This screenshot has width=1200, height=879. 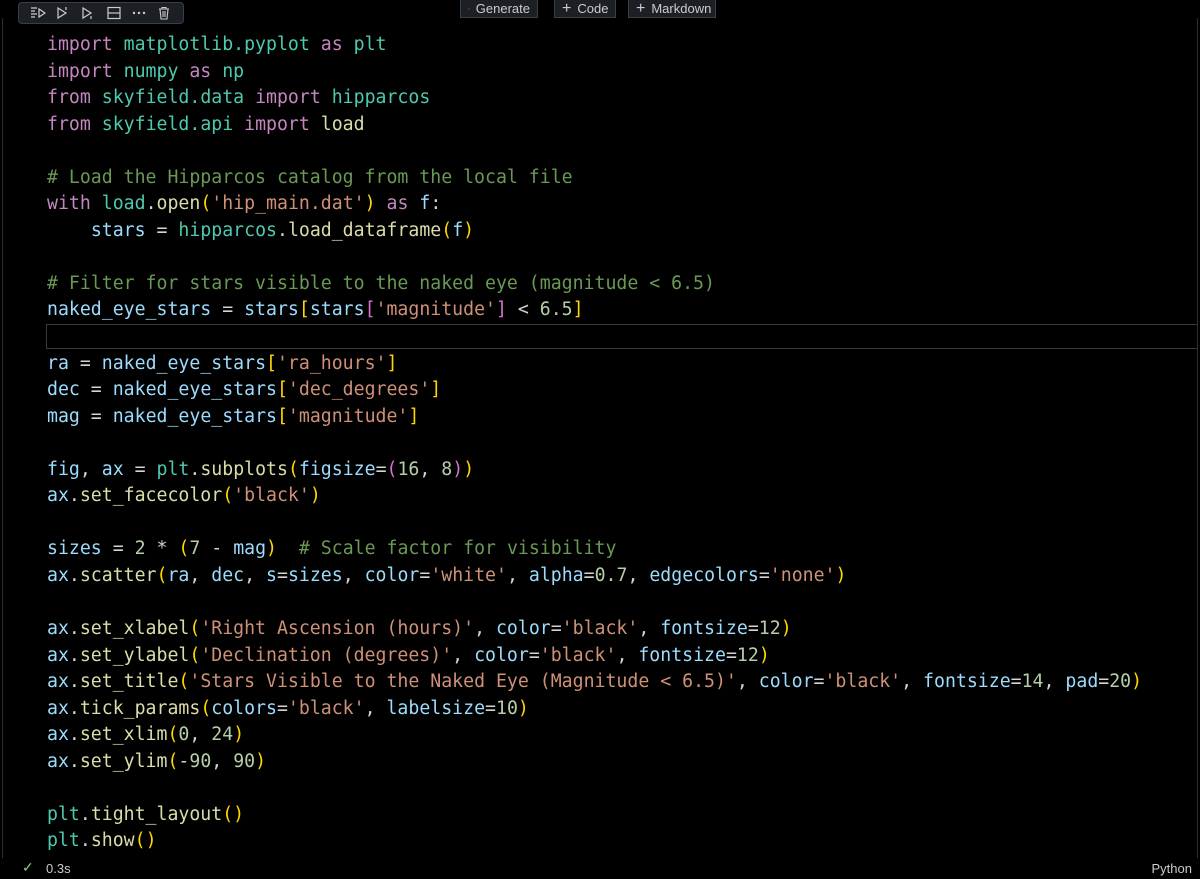 I want to click on more-icon, so click(x=138, y=13).